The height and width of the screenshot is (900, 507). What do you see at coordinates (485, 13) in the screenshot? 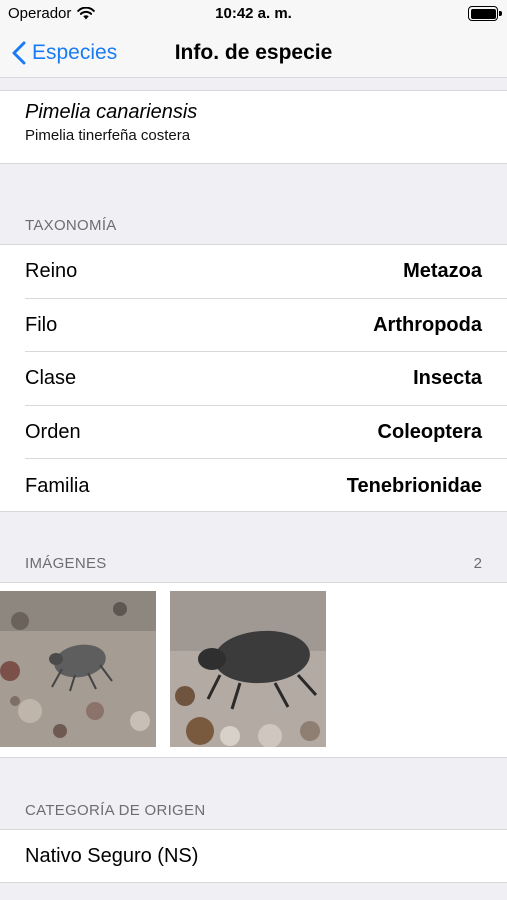
I see `battery-icon` at bounding box center [485, 13].